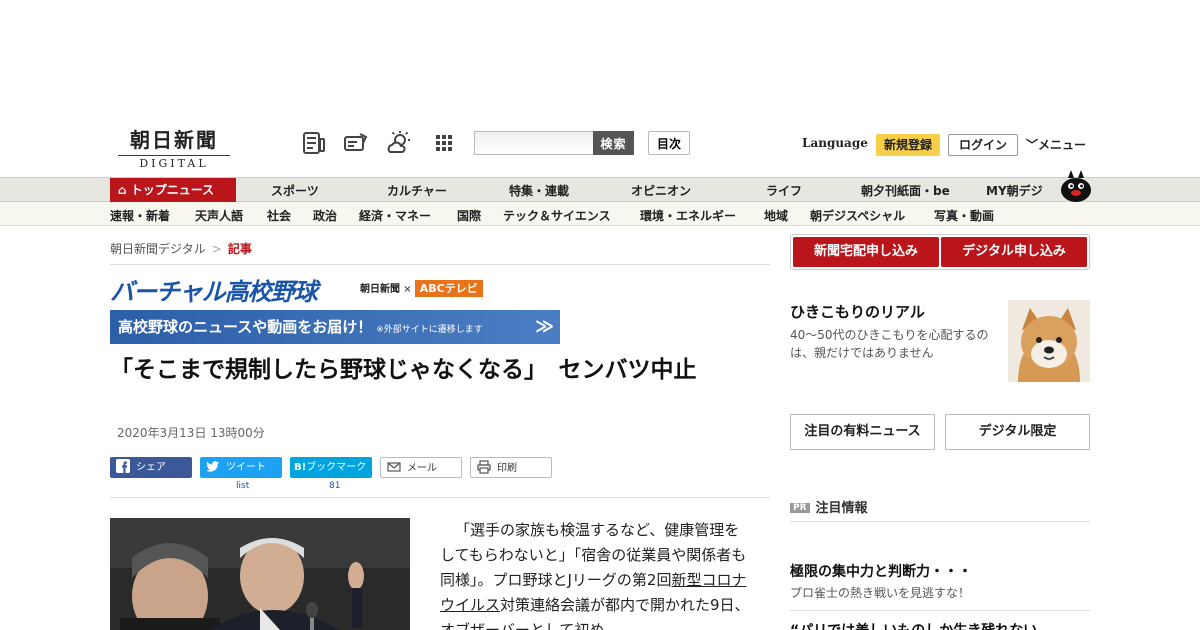  What do you see at coordinates (857, 311) in the screenshot?
I see `promo-title: ひきこもりのリアル` at bounding box center [857, 311].